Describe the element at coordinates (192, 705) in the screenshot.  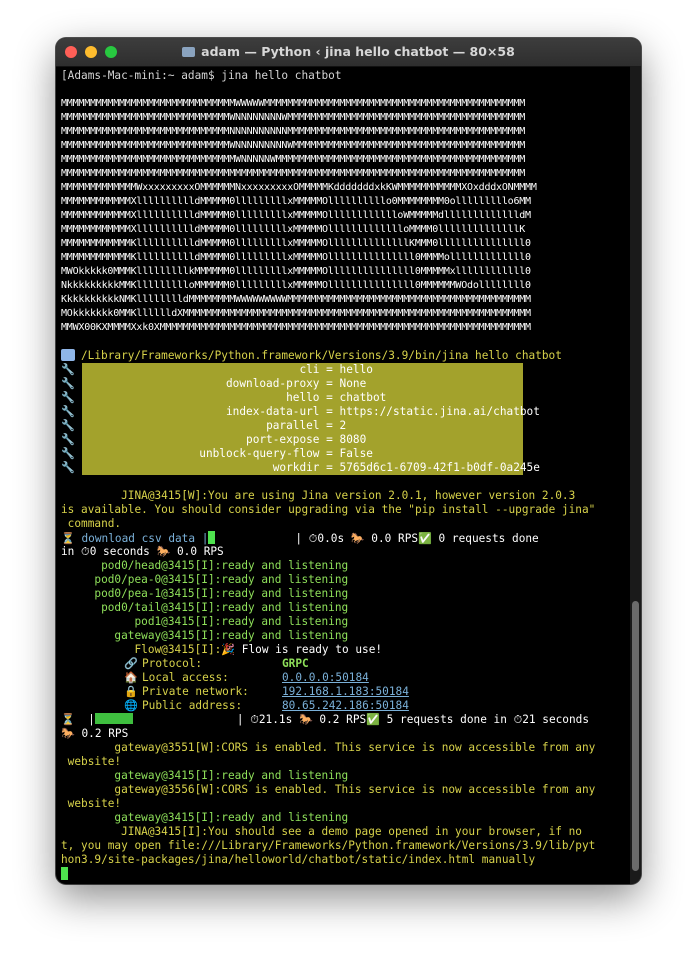
I see `address-label: Public address:` at that location.